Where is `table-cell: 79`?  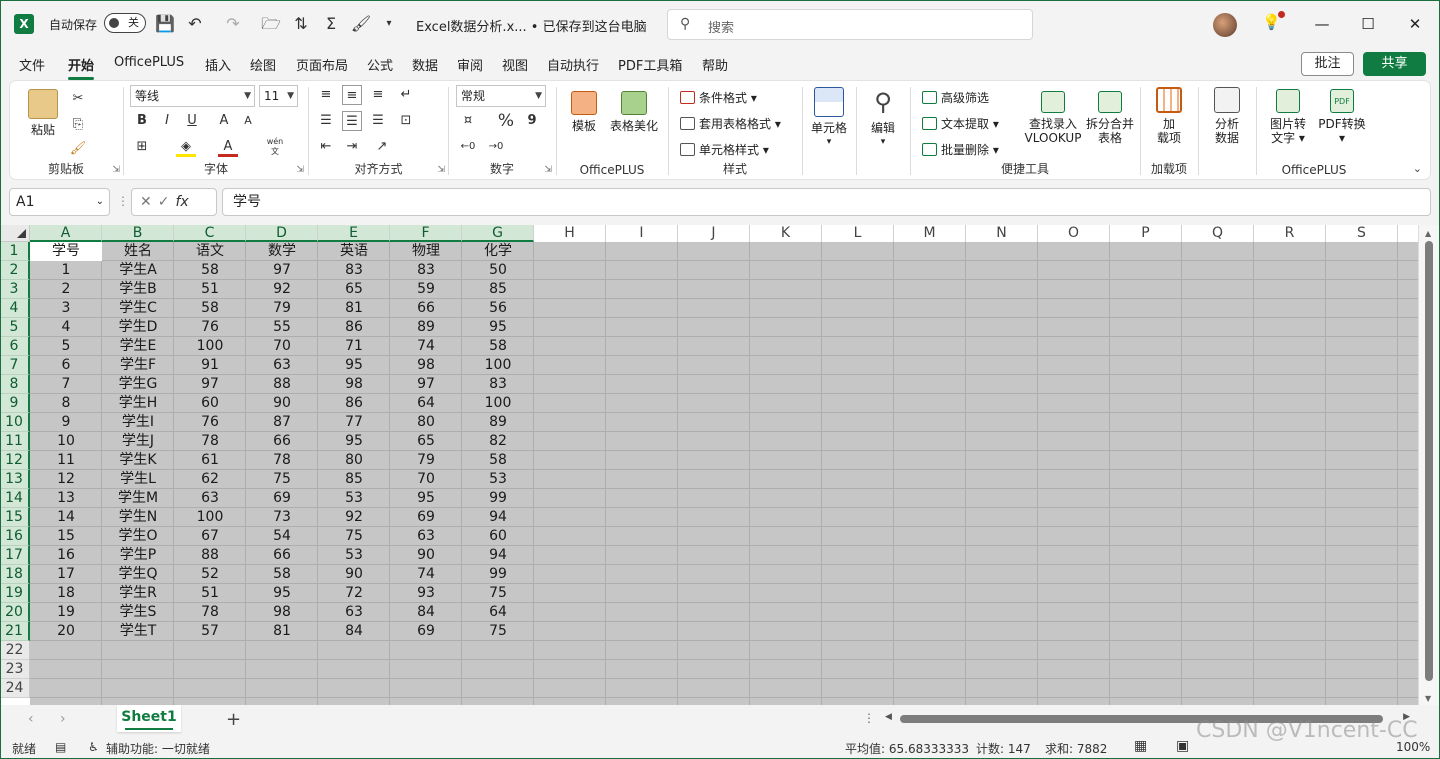 table-cell: 79 is located at coordinates (282, 308).